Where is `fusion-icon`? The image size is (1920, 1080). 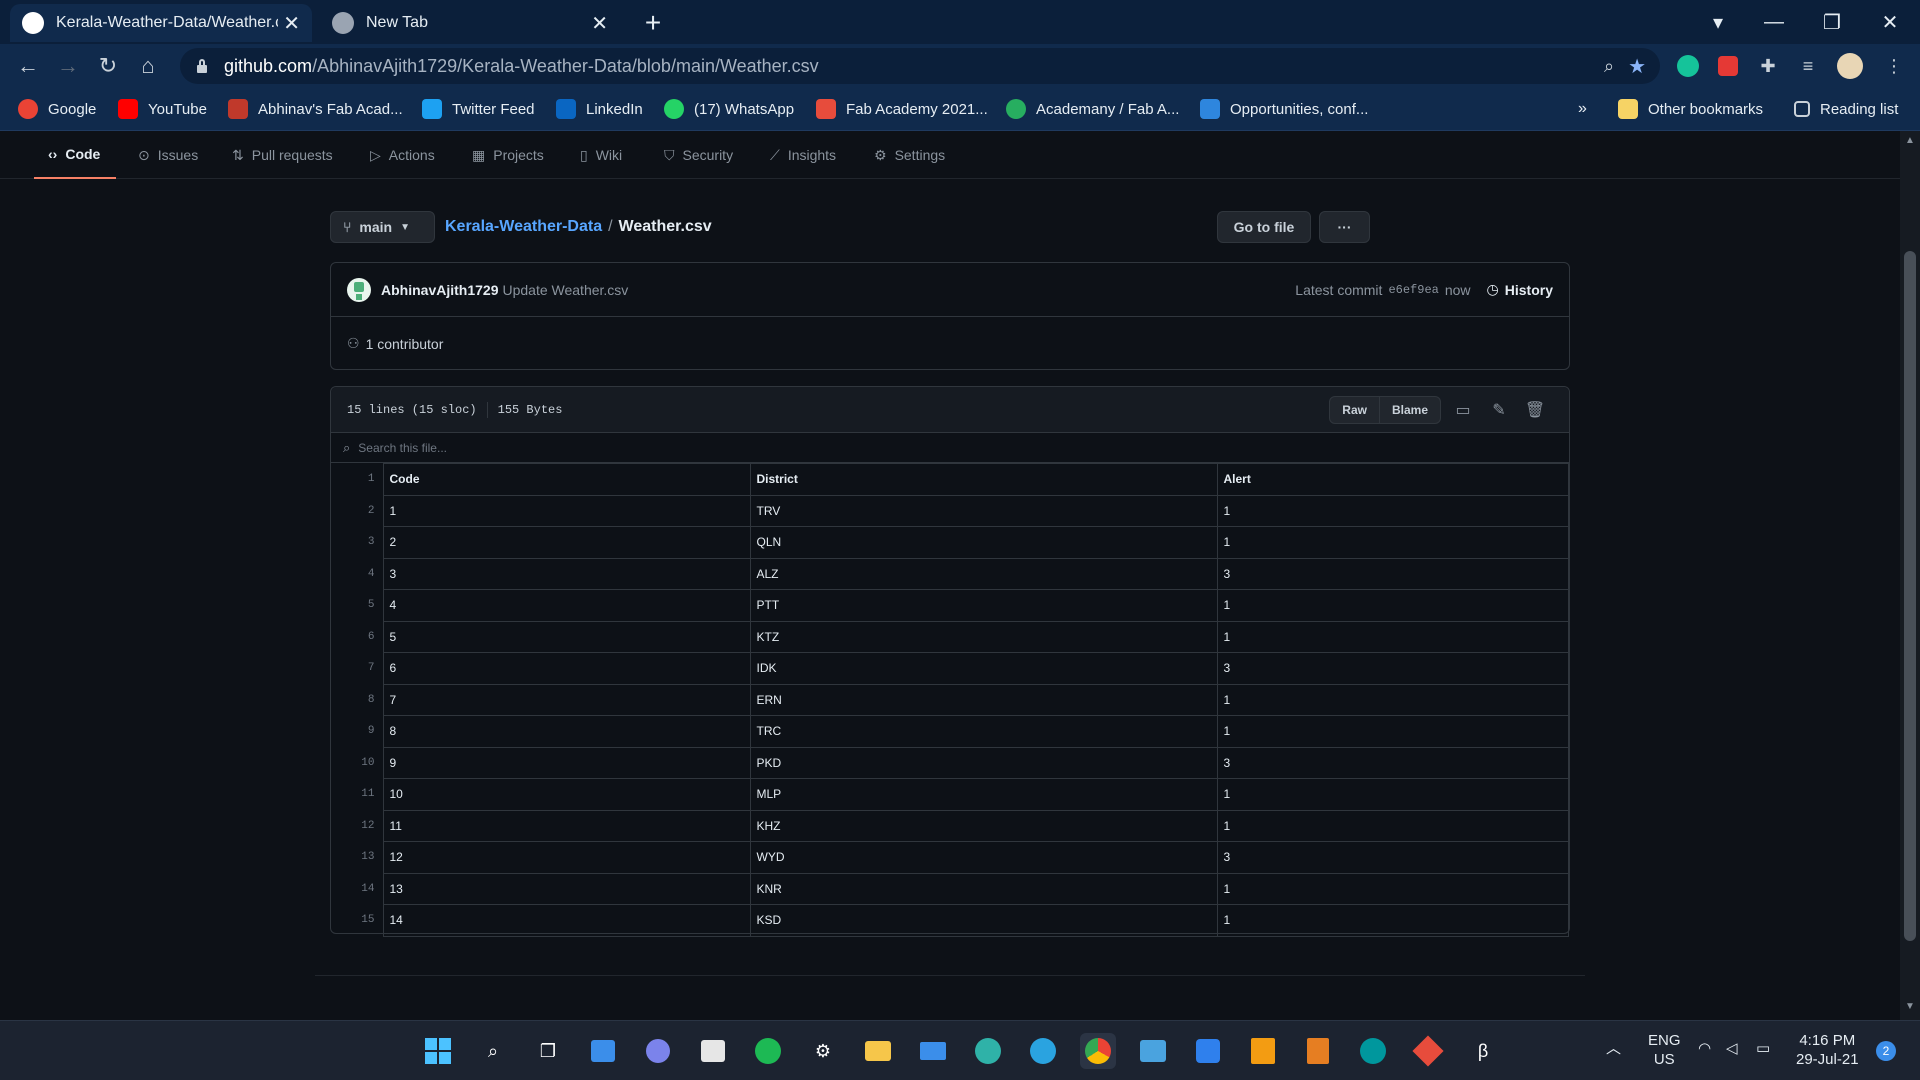 fusion-icon is located at coordinates (1263, 1051).